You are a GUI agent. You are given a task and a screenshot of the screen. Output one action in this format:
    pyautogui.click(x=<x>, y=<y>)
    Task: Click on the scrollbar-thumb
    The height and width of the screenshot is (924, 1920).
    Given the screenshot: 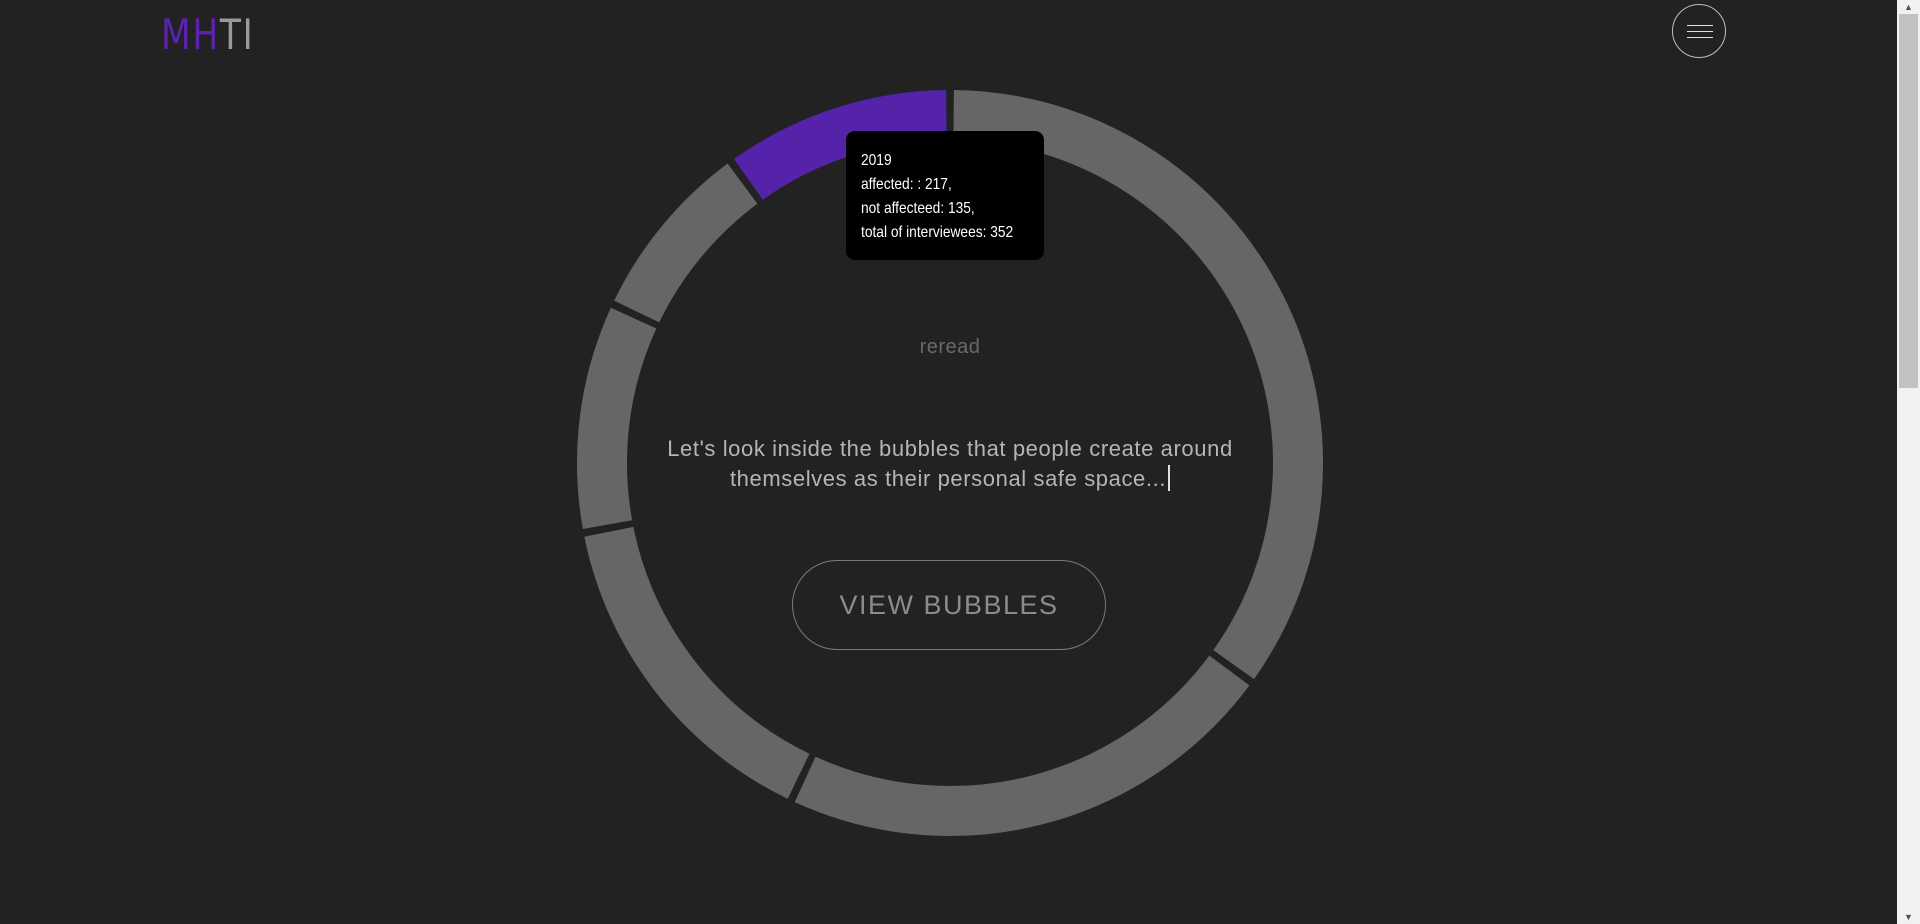 What is the action you would take?
    pyautogui.click(x=1908, y=201)
    